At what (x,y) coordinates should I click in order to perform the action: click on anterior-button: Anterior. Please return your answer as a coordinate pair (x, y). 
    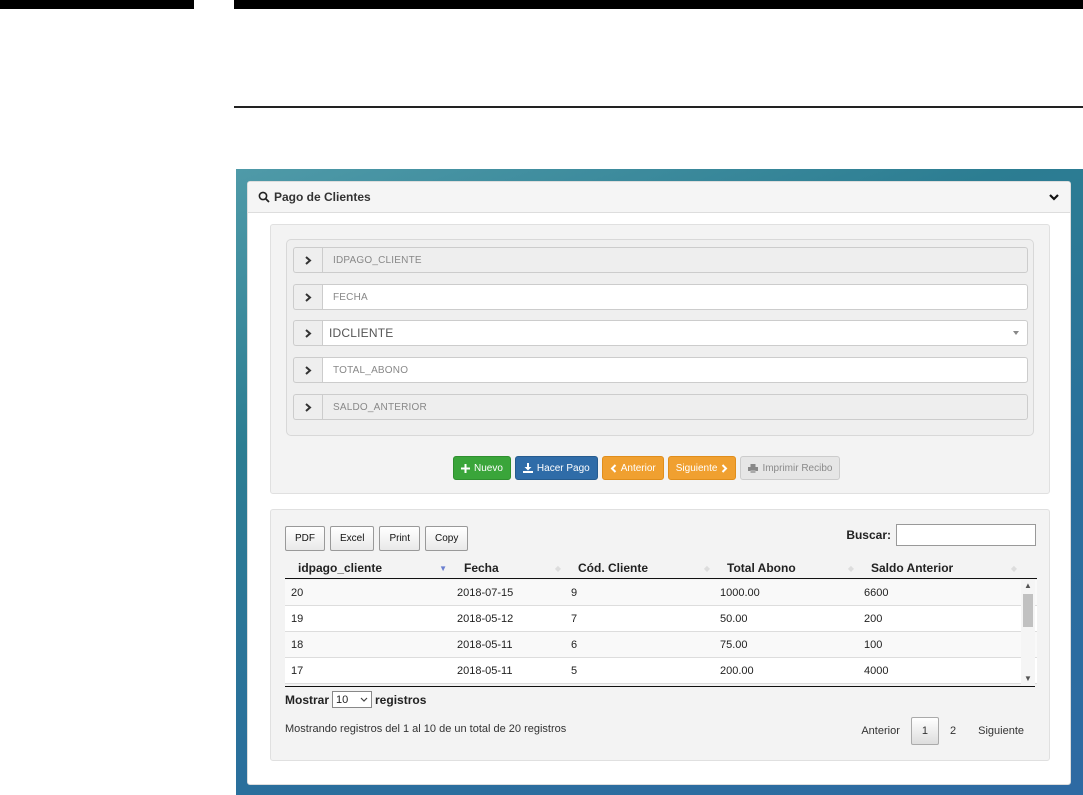
    Looking at the image, I should click on (632, 468).